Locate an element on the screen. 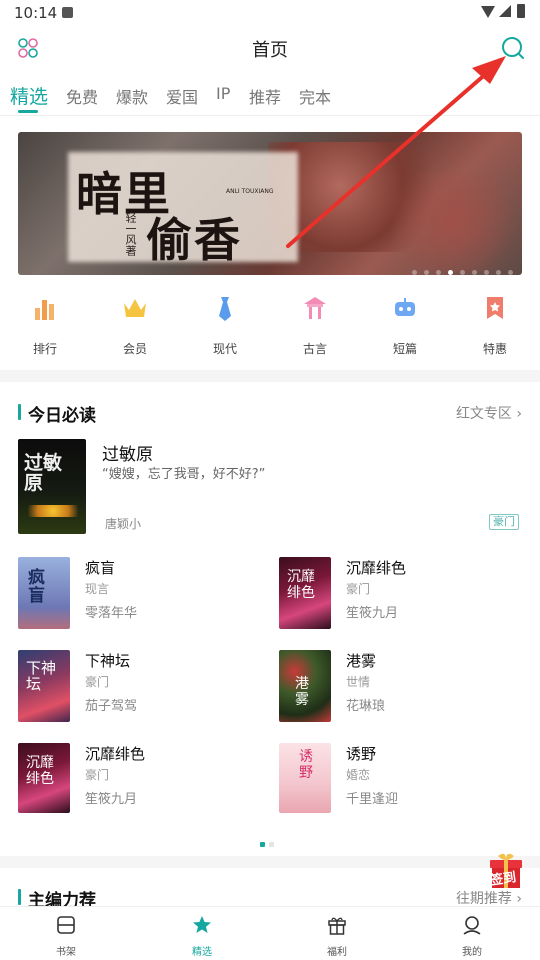 The width and height of the screenshot is (540, 960). wifi-icon is located at coordinates (488, 12).